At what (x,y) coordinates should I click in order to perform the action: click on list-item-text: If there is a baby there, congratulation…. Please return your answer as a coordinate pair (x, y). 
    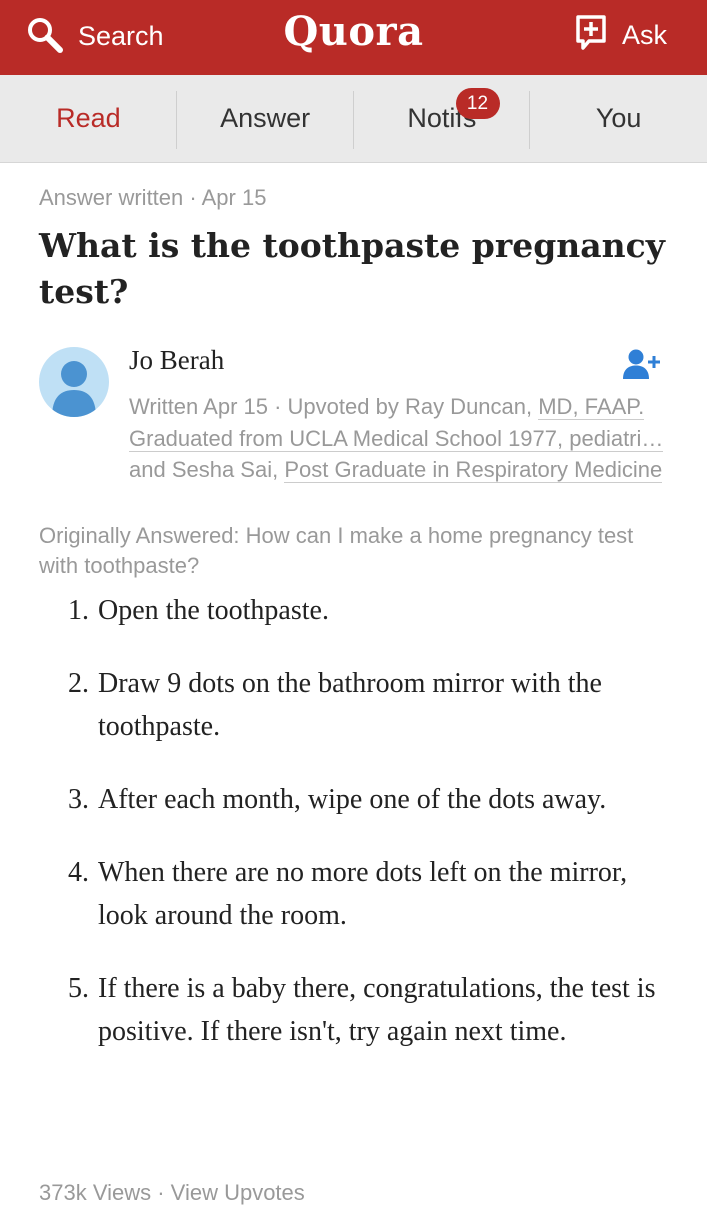
    Looking at the image, I should click on (377, 1010).